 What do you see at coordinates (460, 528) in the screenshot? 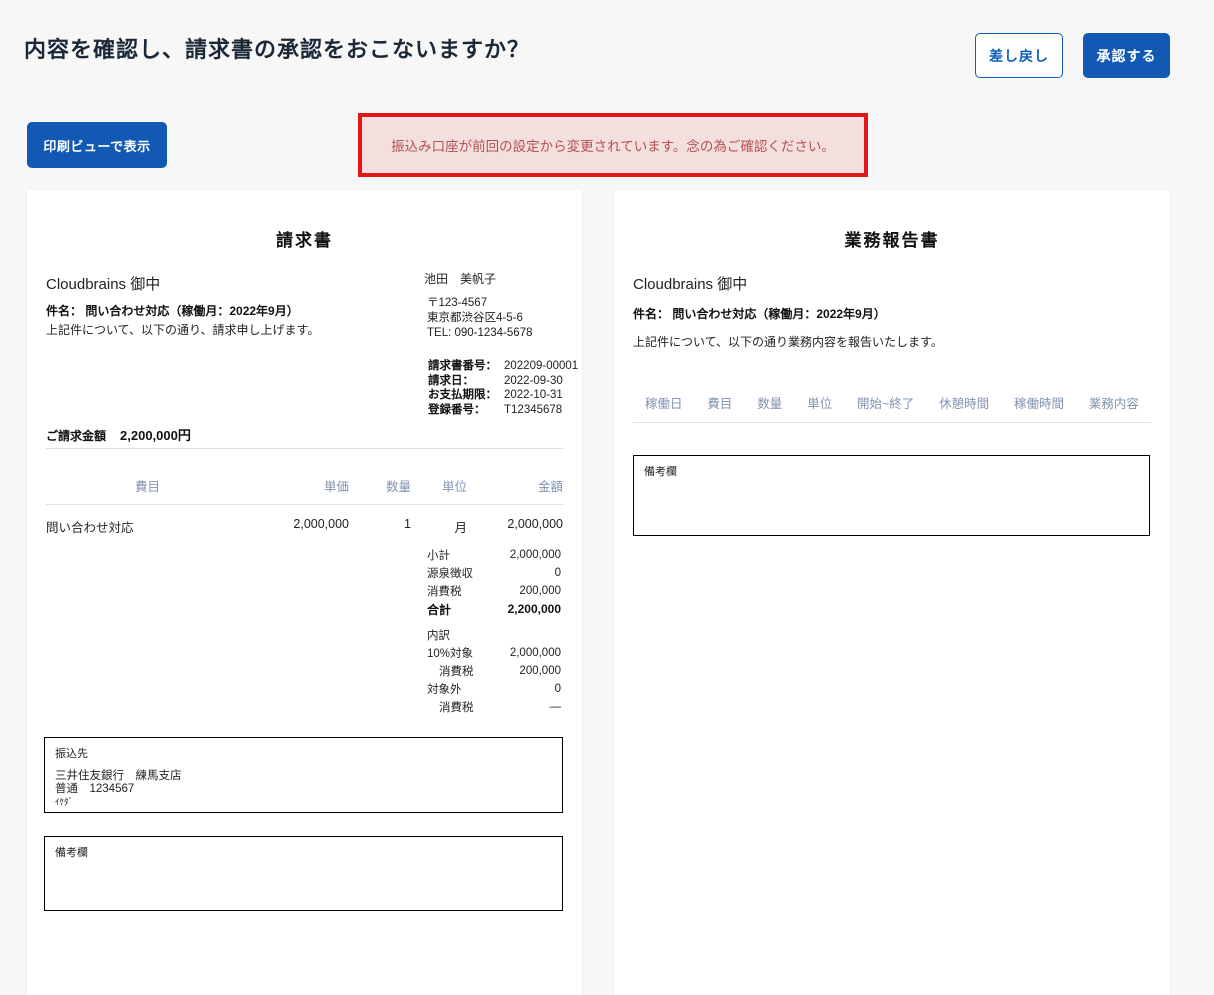
I see `row-unit: 月` at bounding box center [460, 528].